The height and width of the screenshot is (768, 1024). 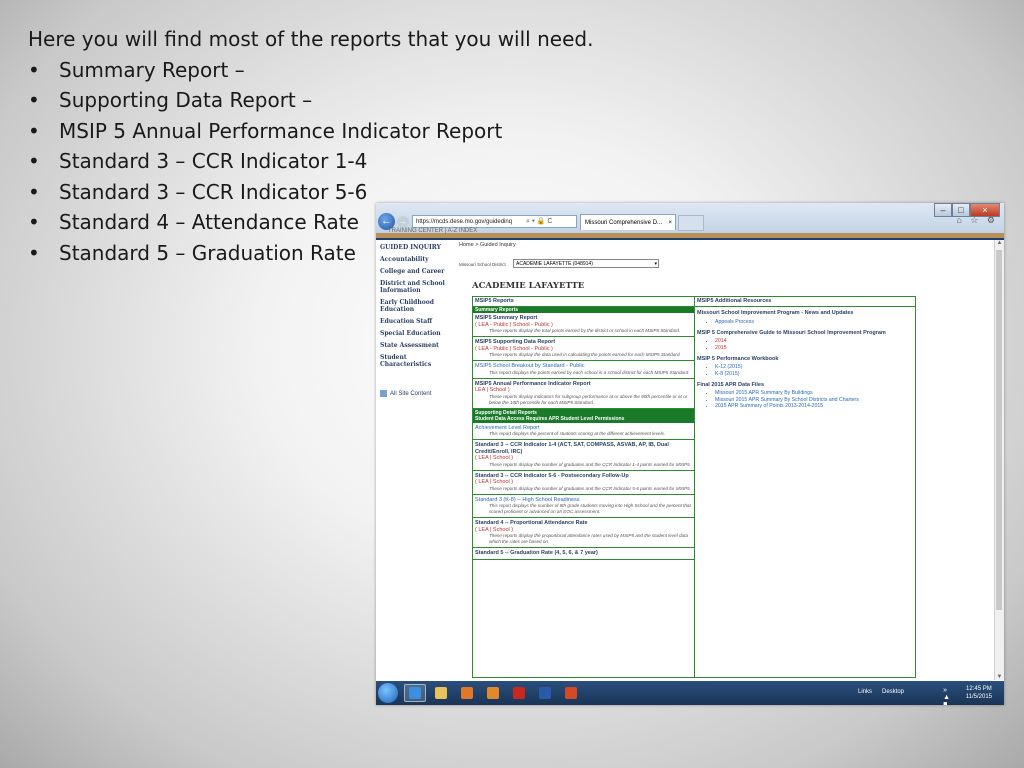 I want to click on forward-arrow-icon: →, so click(x=403, y=222).